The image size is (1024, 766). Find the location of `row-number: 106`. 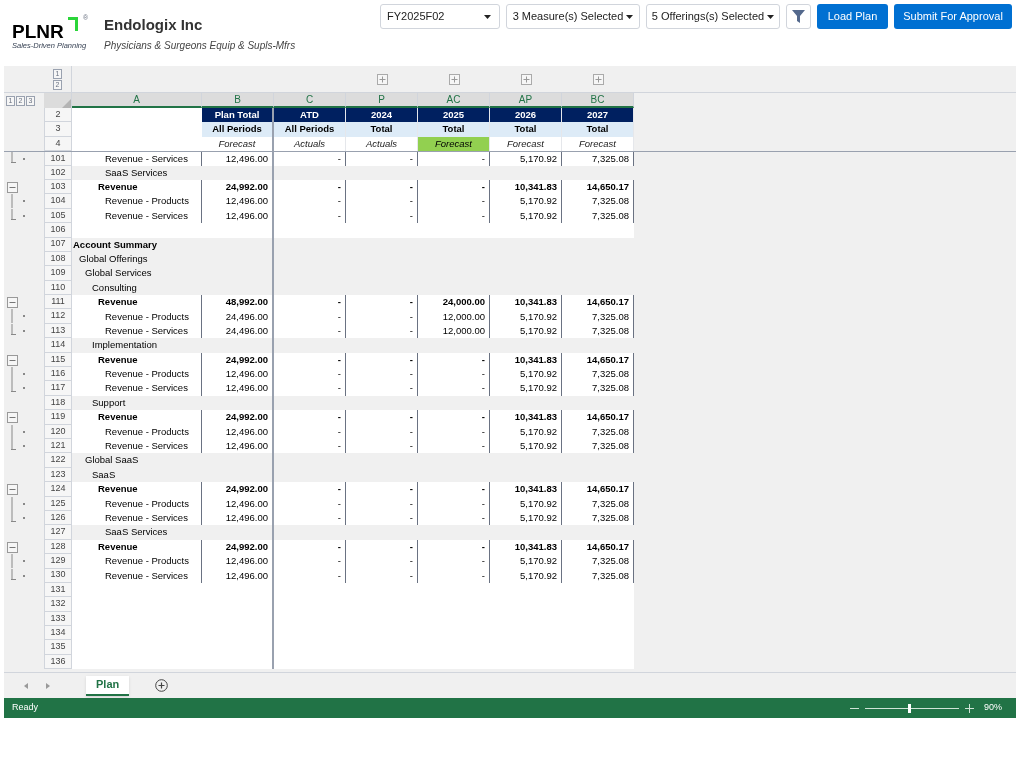

row-number: 106 is located at coordinates (58, 230).